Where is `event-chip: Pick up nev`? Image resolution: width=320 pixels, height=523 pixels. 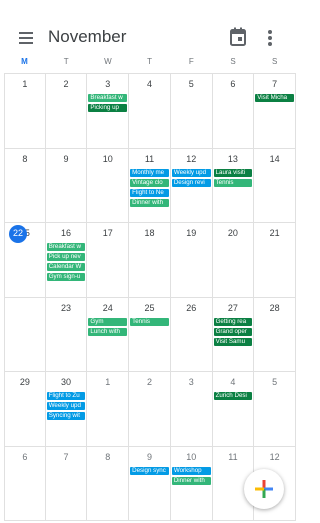
event-chip: Pick up nev is located at coordinates (66, 257).